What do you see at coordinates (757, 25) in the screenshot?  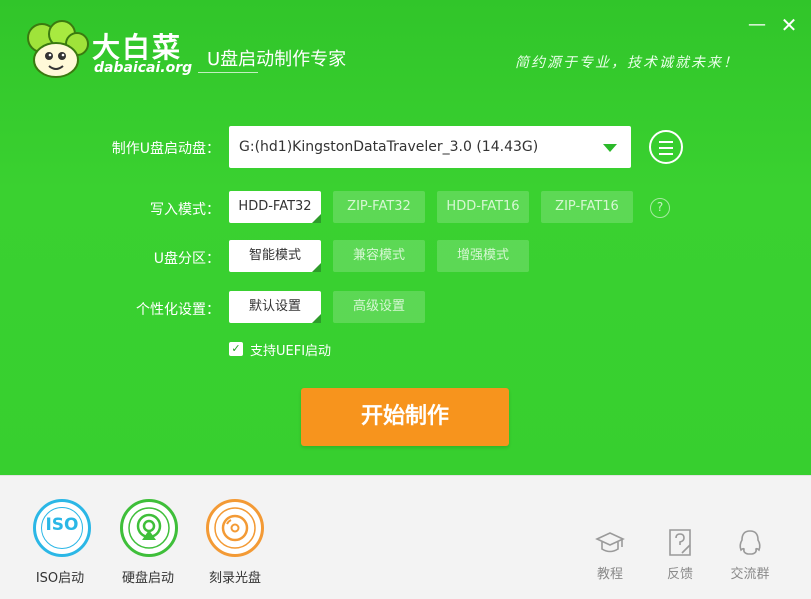 I see `minimize-button: —` at bounding box center [757, 25].